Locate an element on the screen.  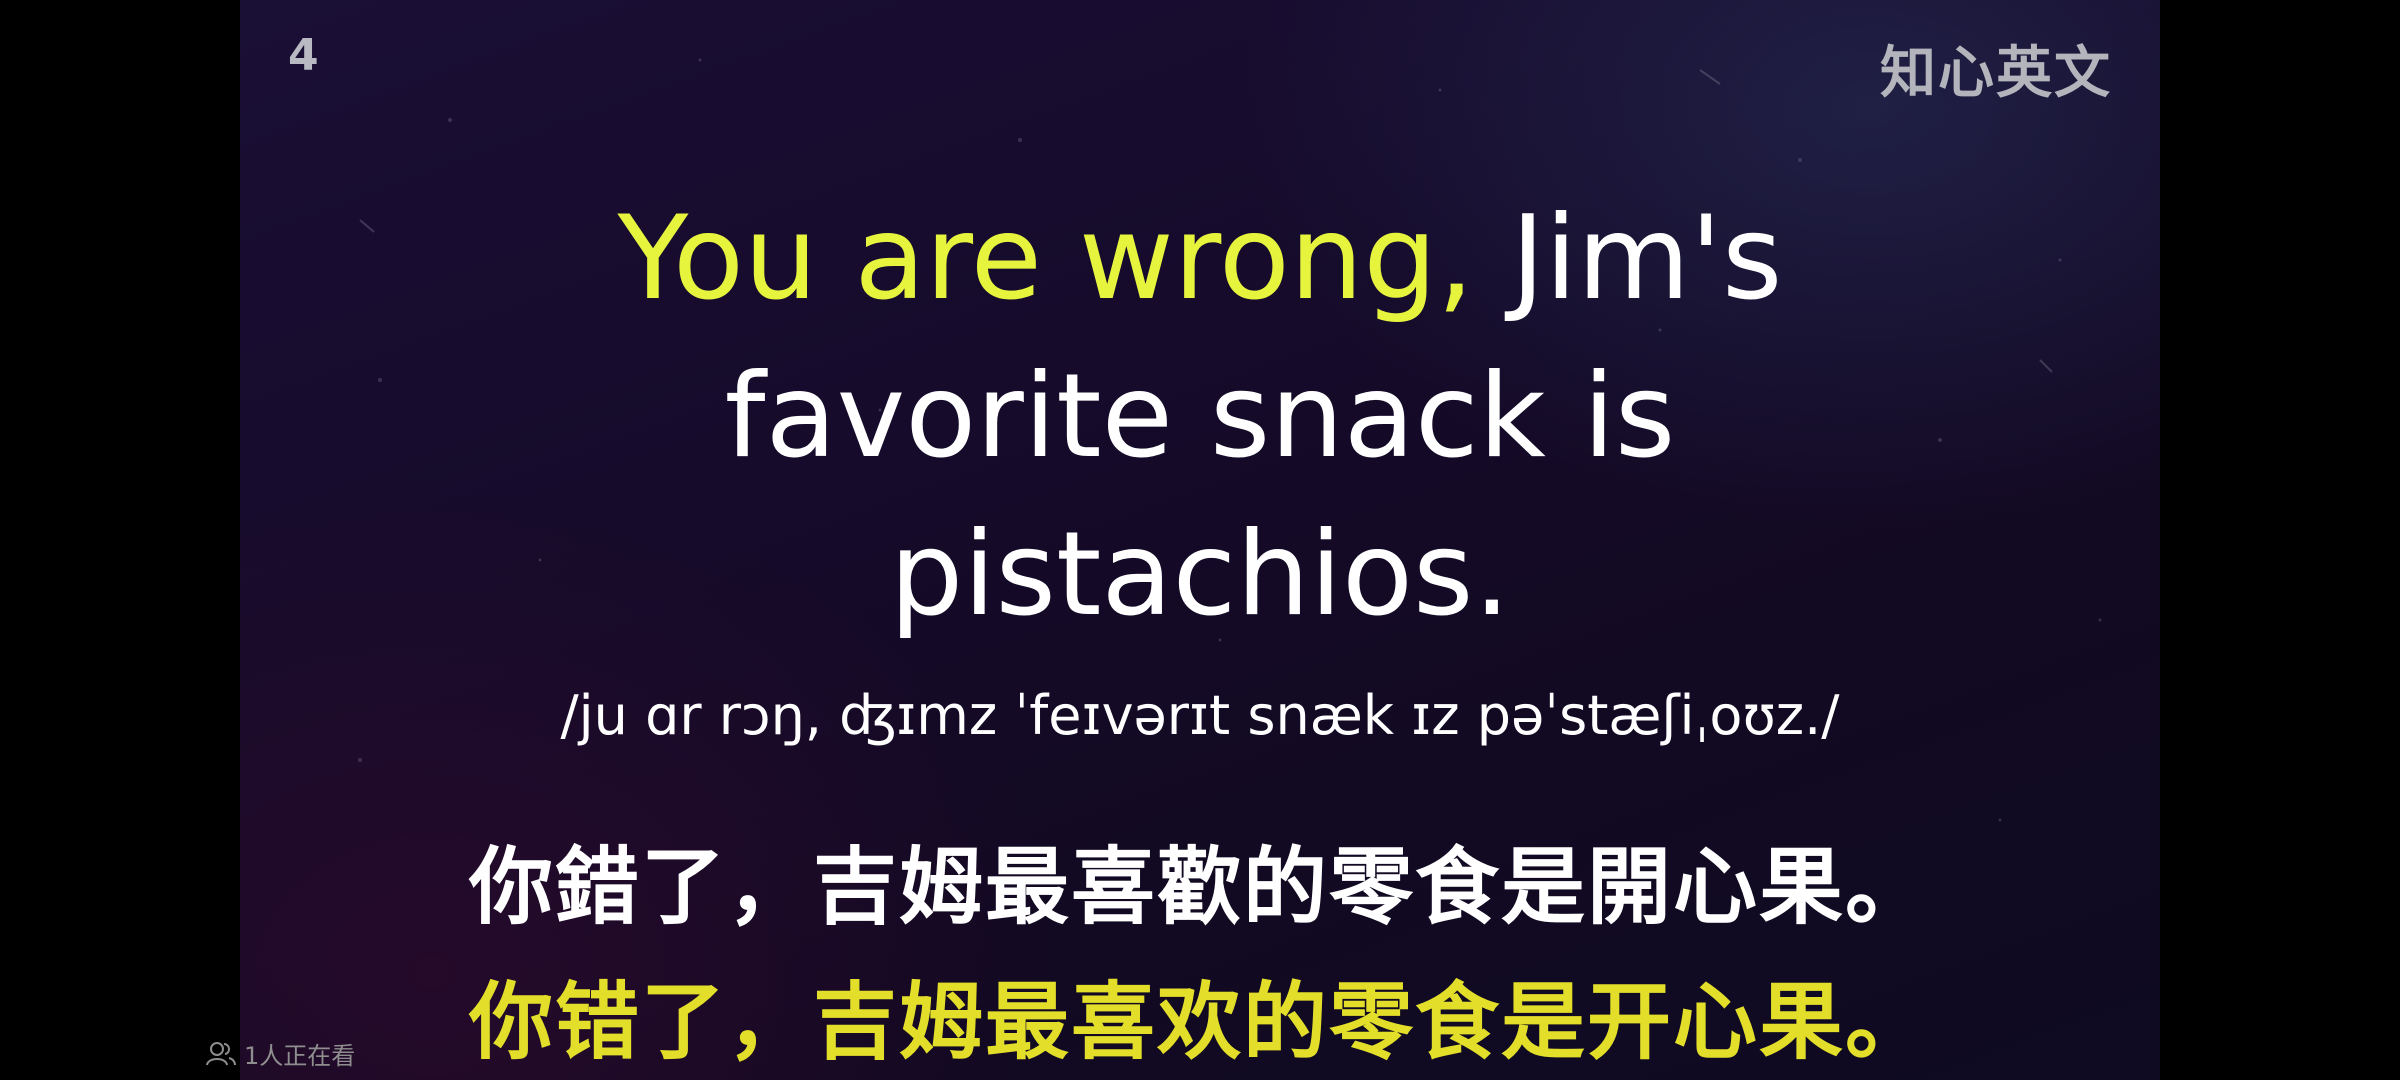
slide-number: 4 is located at coordinates (303, 55).